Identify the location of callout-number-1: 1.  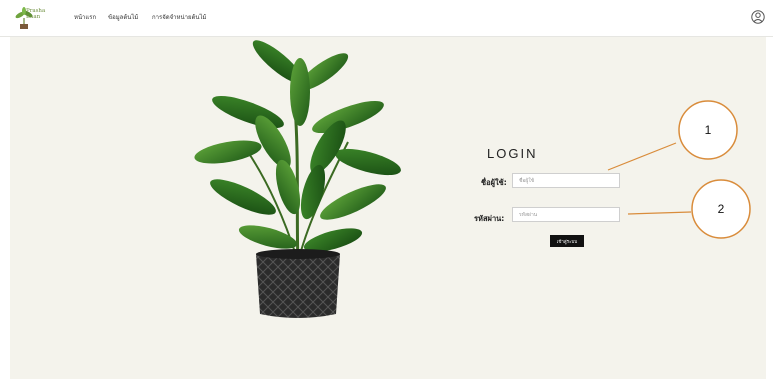
(708, 130).